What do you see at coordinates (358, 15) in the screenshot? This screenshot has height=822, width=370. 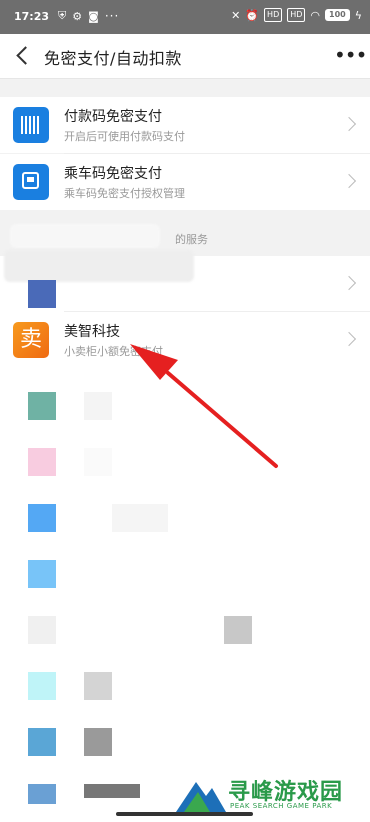 I see `charging-icon: ϟ` at bounding box center [358, 15].